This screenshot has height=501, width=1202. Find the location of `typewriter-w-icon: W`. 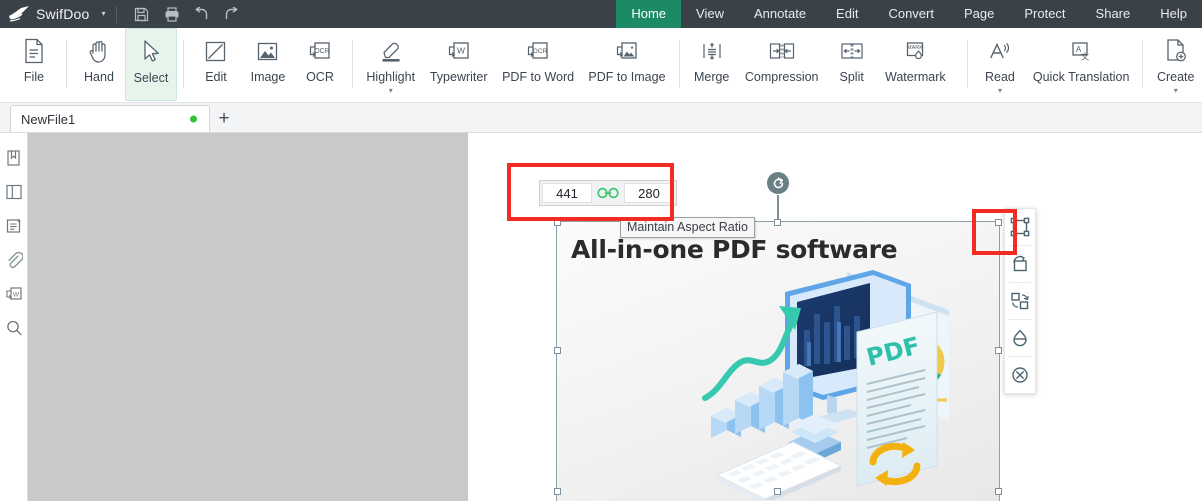

typewriter-w-icon: W is located at coordinates (459, 51).